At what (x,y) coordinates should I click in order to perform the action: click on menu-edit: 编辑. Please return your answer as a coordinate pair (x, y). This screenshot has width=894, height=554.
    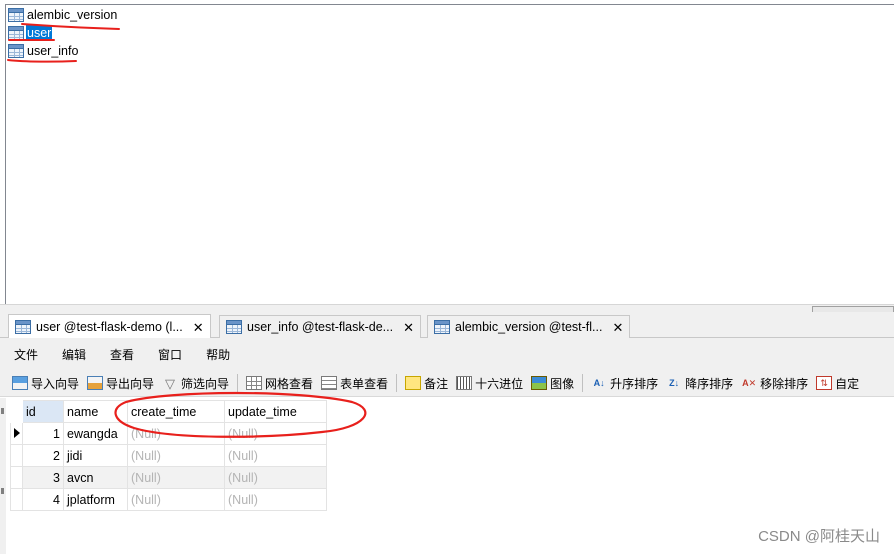
    Looking at the image, I should click on (74, 354).